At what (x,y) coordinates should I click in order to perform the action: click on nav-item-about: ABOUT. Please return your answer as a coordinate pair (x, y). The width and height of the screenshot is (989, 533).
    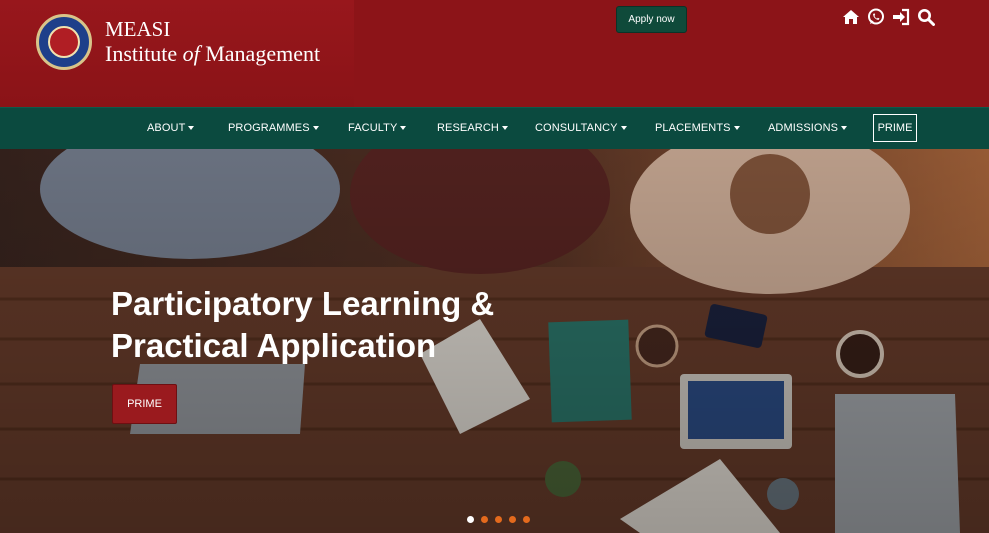
    Looking at the image, I should click on (171, 128).